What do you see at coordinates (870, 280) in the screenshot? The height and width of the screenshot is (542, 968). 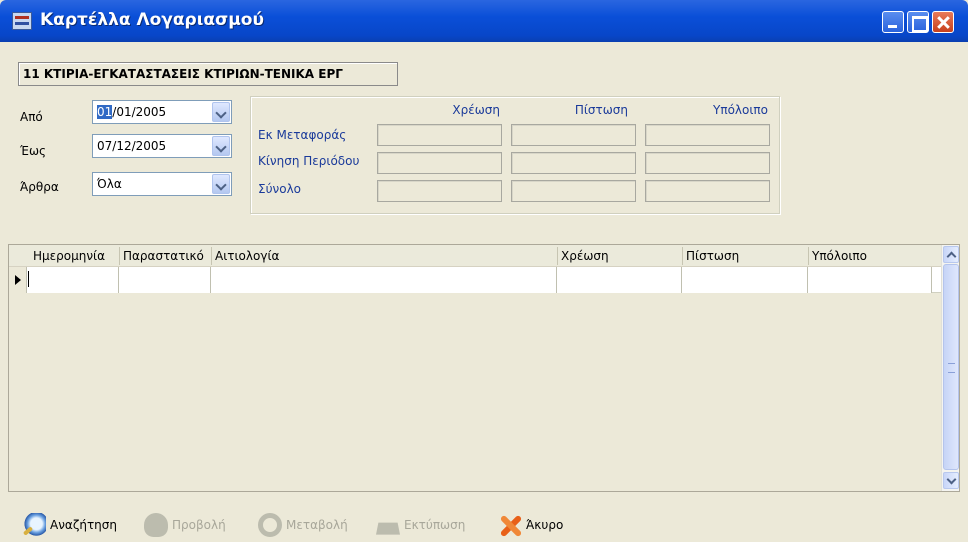 I see `cell-balance` at bounding box center [870, 280].